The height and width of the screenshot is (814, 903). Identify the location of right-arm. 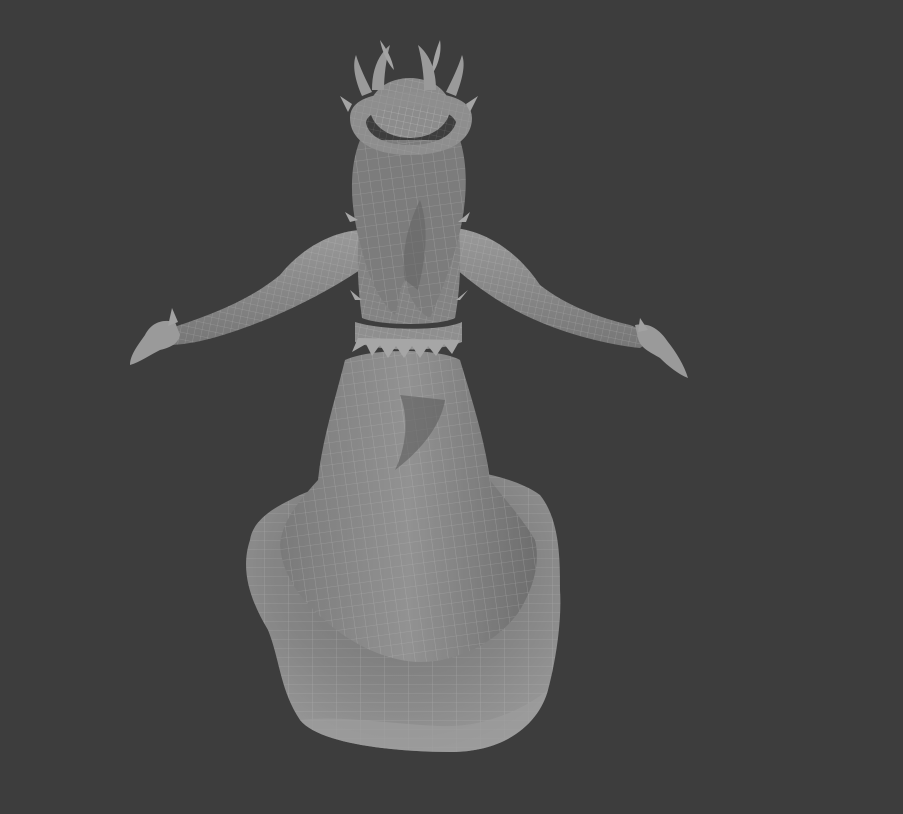
(571, 303).